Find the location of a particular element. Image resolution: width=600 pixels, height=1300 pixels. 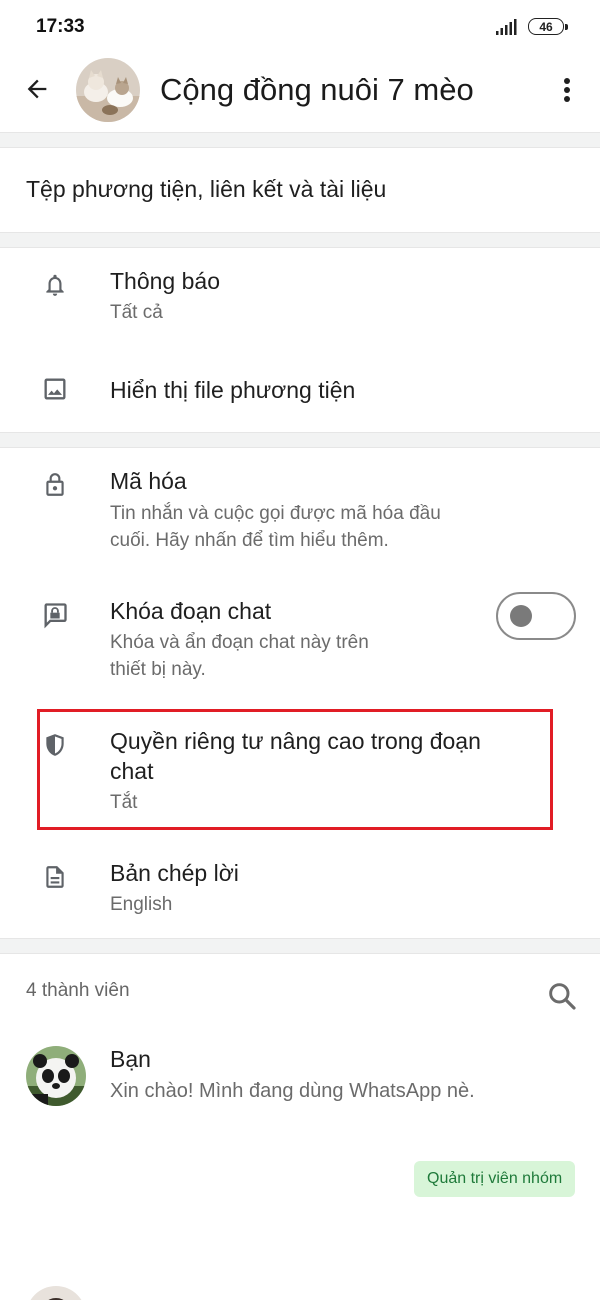

highlight-box is located at coordinates (295, 769).